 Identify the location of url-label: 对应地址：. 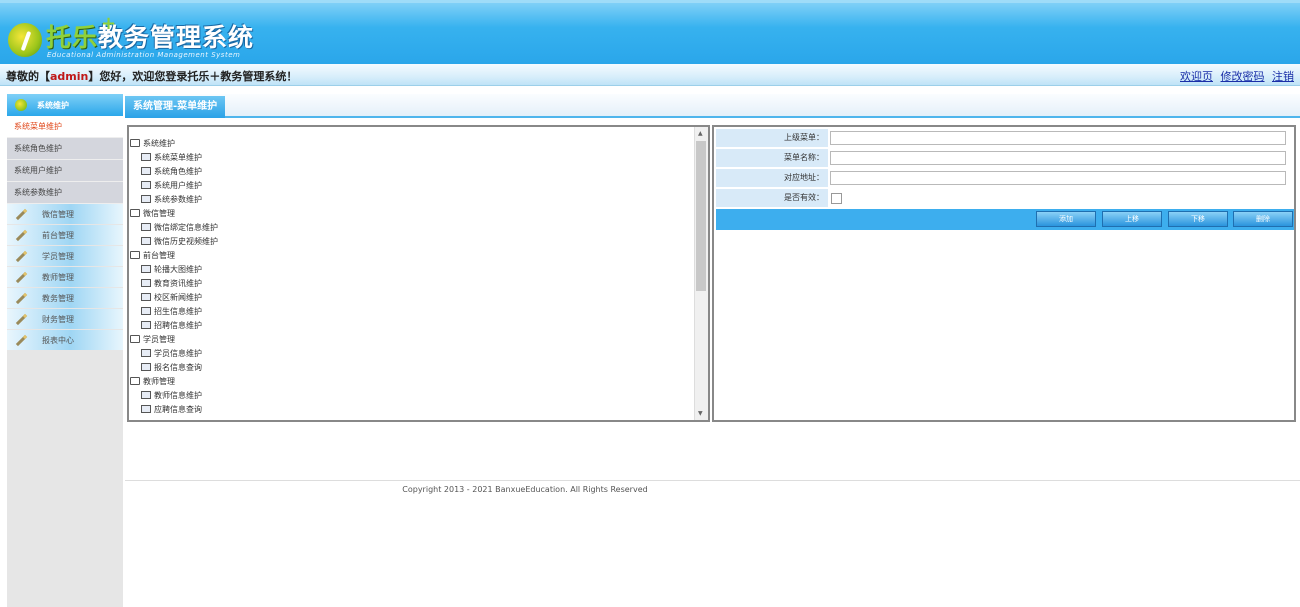
(772, 178).